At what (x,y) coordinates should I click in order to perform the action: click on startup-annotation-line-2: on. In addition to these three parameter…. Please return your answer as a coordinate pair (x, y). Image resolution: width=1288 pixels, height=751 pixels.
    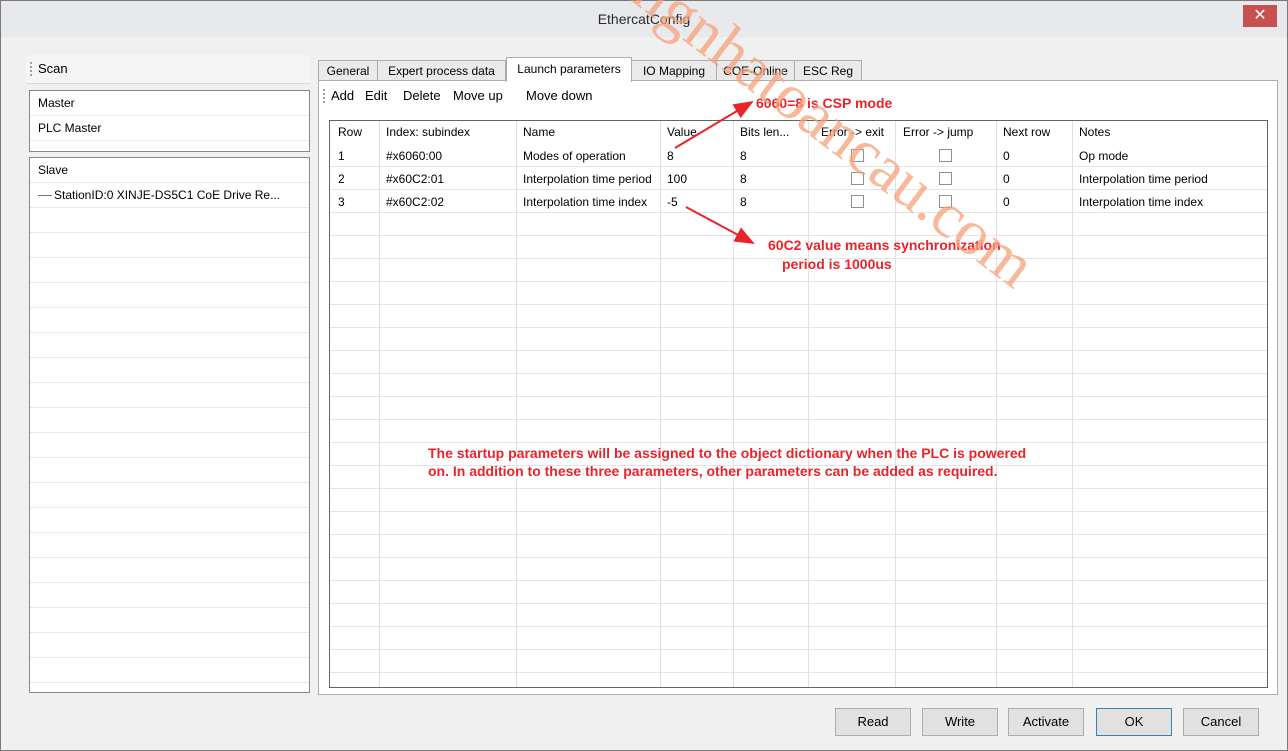
    Looking at the image, I should click on (713, 471).